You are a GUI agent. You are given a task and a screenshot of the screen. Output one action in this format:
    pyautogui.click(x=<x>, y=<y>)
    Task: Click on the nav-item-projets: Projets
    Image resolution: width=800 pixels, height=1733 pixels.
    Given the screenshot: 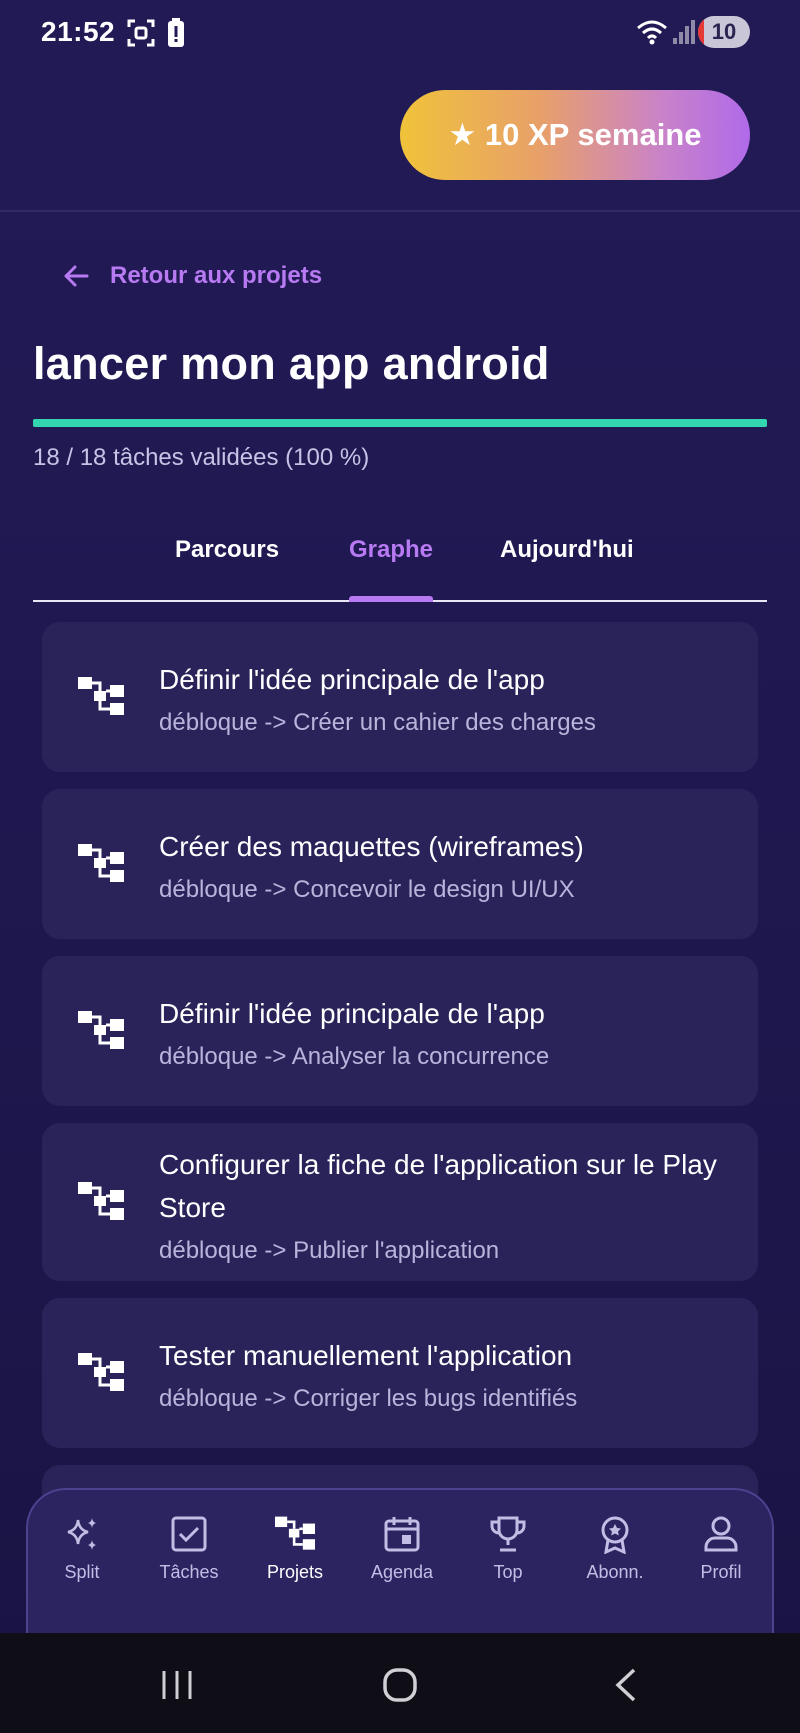 What is the action you would take?
    pyautogui.click(x=295, y=1548)
    